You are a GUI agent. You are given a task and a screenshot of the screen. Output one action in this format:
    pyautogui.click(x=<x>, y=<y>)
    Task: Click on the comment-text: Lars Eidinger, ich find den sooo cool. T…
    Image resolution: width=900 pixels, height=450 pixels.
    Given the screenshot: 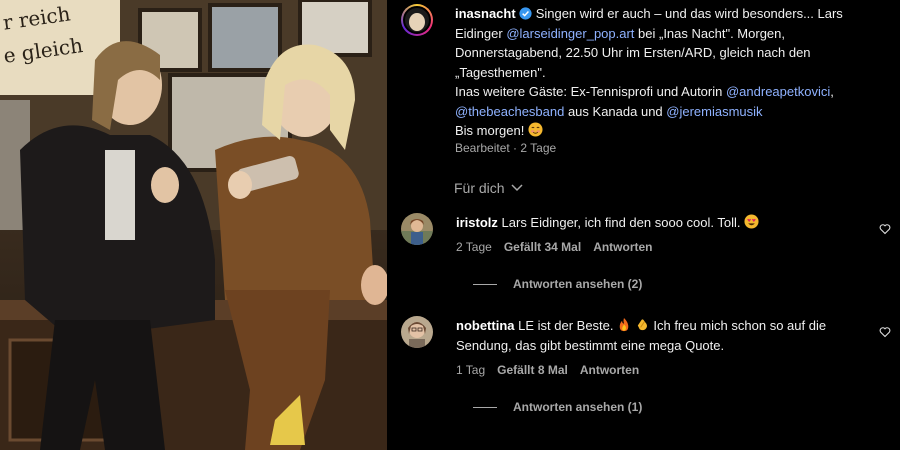 What is the action you would take?
    pyautogui.click(x=623, y=222)
    